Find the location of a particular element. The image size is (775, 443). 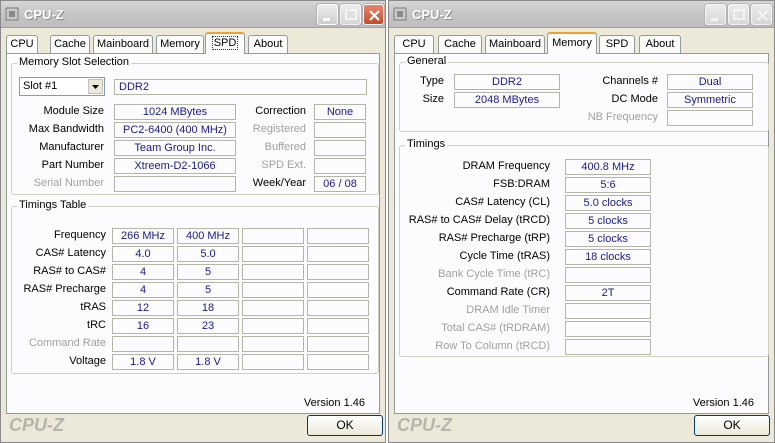

timing-label: RAS# to CAS# Delay (tRCD) is located at coordinates (479, 220).